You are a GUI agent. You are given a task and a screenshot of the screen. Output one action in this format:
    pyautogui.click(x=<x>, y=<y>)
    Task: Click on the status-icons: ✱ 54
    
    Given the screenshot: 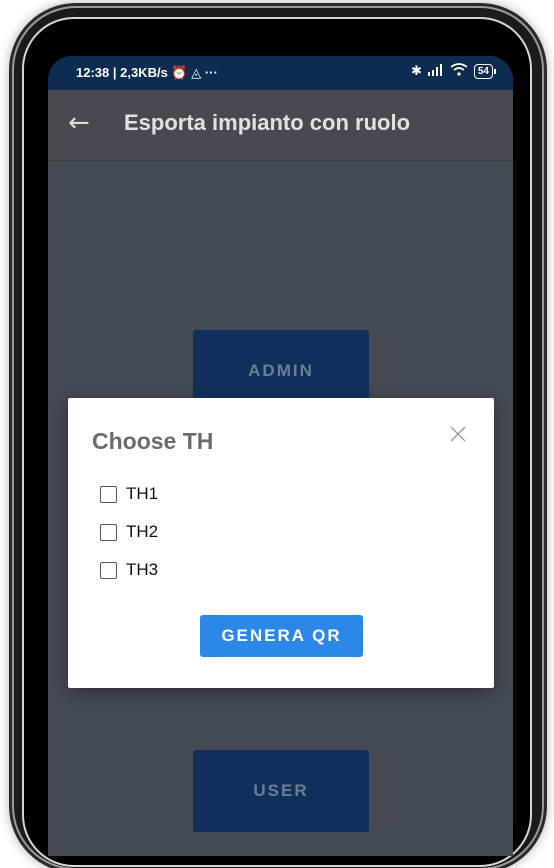 What is the action you would take?
    pyautogui.click(x=453, y=71)
    